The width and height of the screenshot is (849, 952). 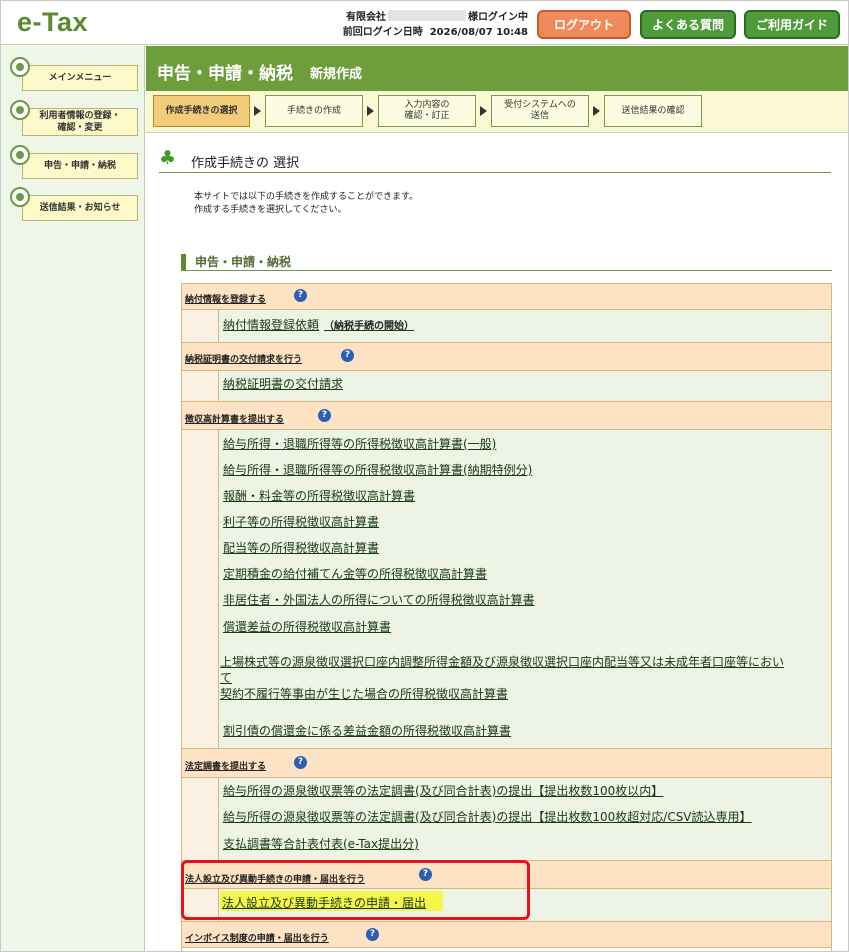 I want to click on section-title: 作成手続きの 選択, so click(x=245, y=163).